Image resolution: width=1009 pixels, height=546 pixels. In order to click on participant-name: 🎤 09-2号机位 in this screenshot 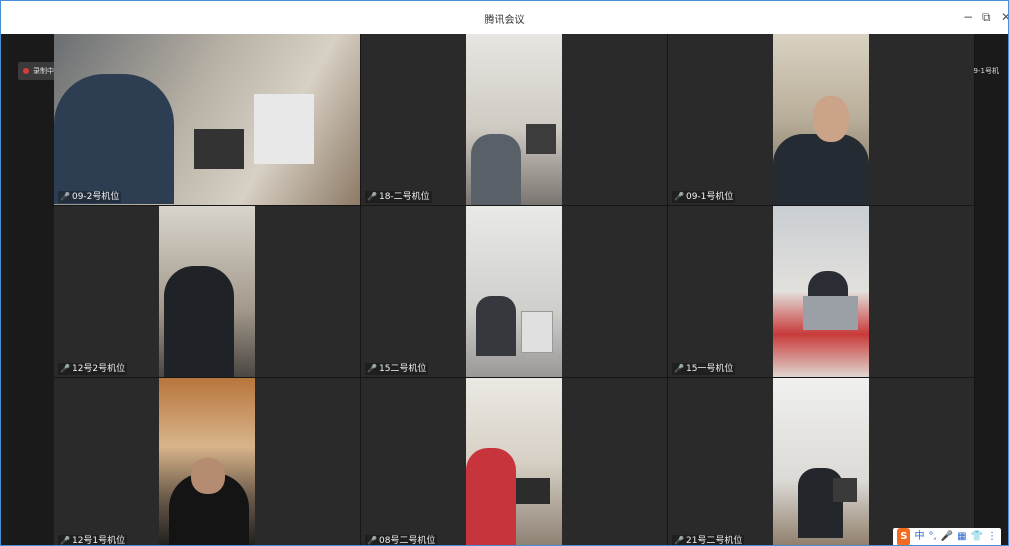, I will do `click(90, 197)`.